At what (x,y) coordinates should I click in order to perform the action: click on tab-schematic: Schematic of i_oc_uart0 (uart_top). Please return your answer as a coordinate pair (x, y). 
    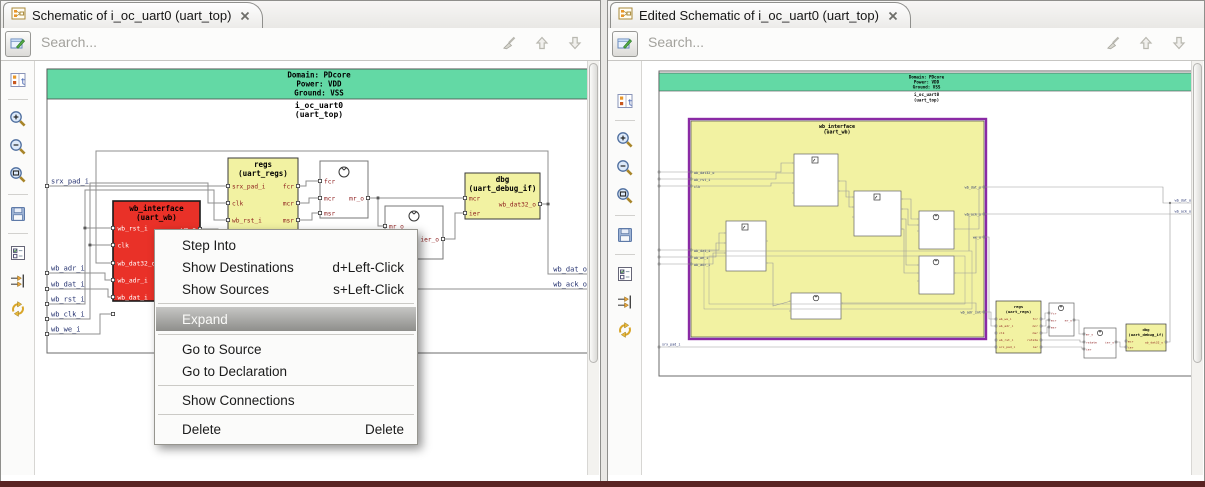
    Looking at the image, I should click on (133, 15).